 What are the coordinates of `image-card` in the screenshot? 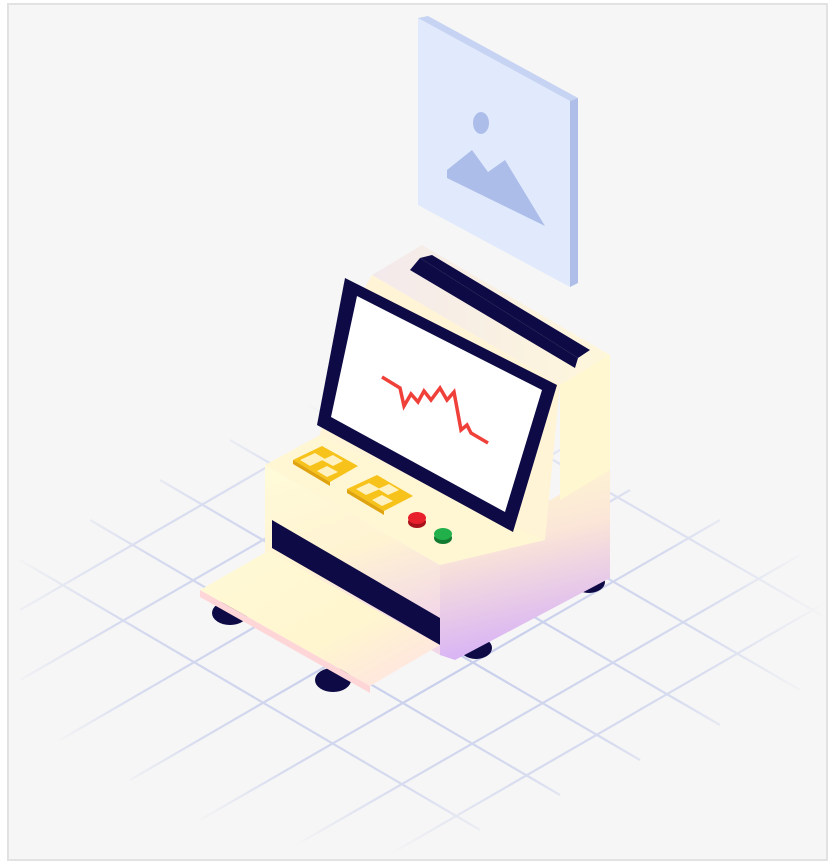 It's located at (498, 151).